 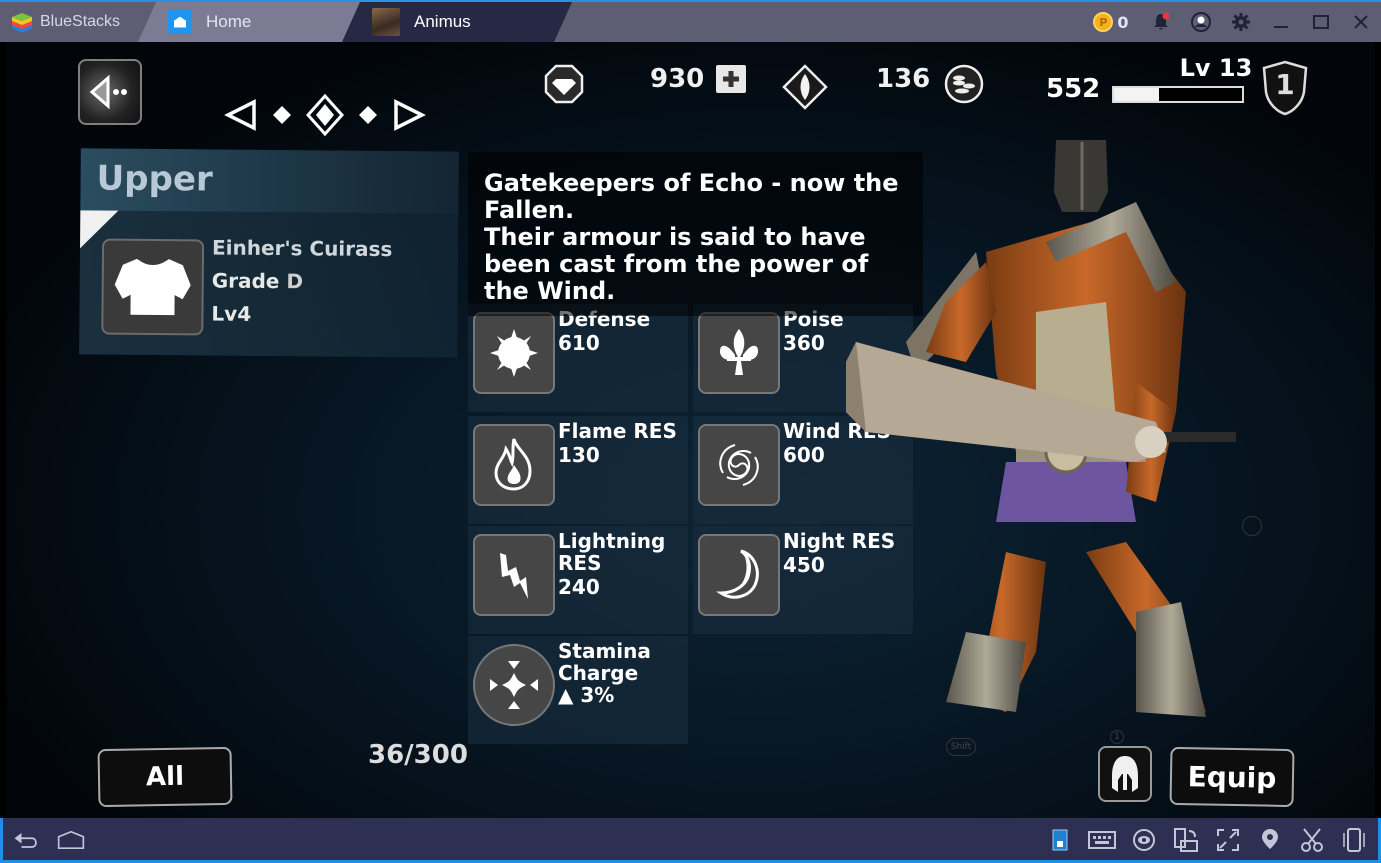 What do you see at coordinates (245, 281) in the screenshot?
I see `grade-label: Grade` at bounding box center [245, 281].